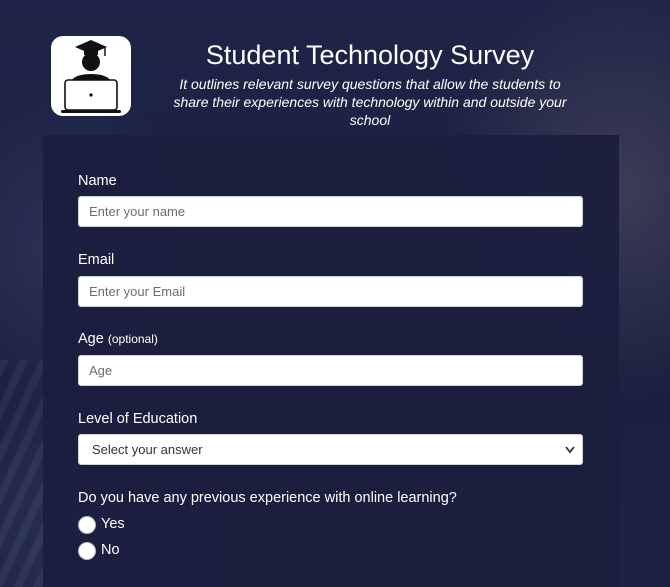 Image resolution: width=670 pixels, height=587 pixels. I want to click on chevron-down-icon, so click(570, 450).